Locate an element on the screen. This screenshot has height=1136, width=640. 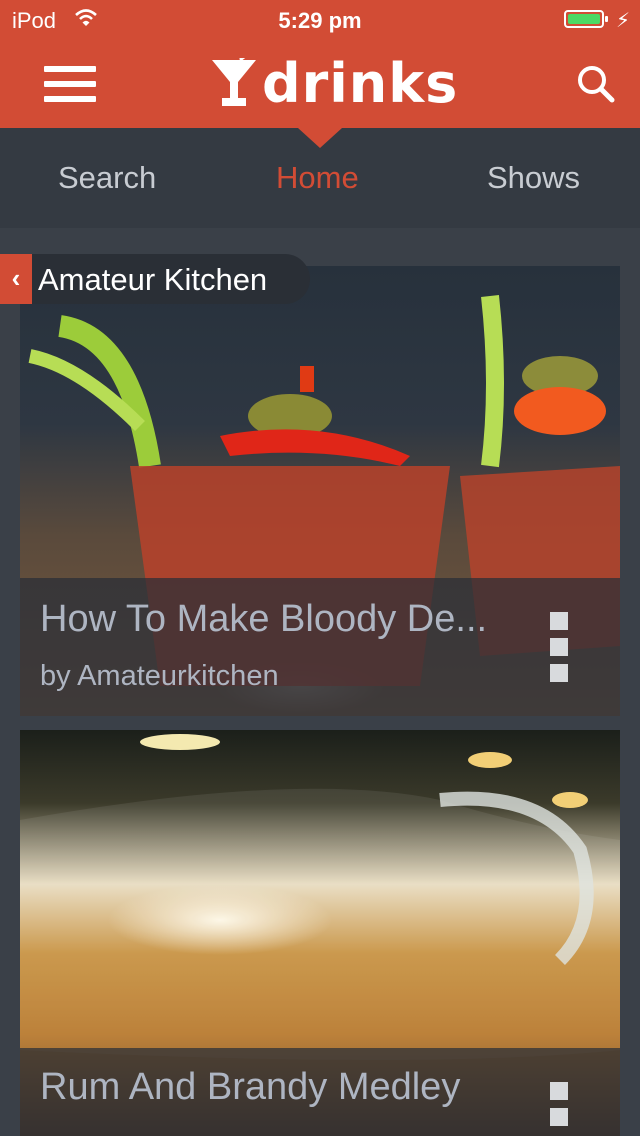
battery-fill is located at coordinates (584, 19).